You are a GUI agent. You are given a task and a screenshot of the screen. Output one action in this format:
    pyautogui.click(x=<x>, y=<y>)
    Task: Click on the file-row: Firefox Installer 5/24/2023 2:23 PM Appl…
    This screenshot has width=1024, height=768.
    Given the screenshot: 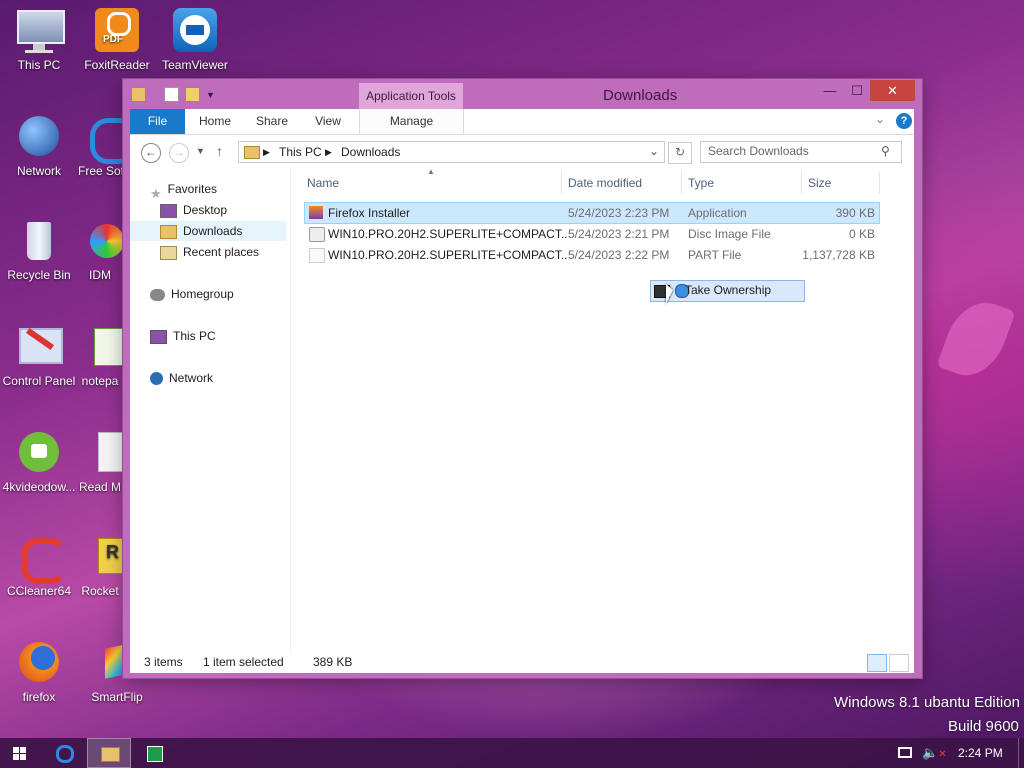 What is the action you would take?
    pyautogui.click(x=592, y=213)
    